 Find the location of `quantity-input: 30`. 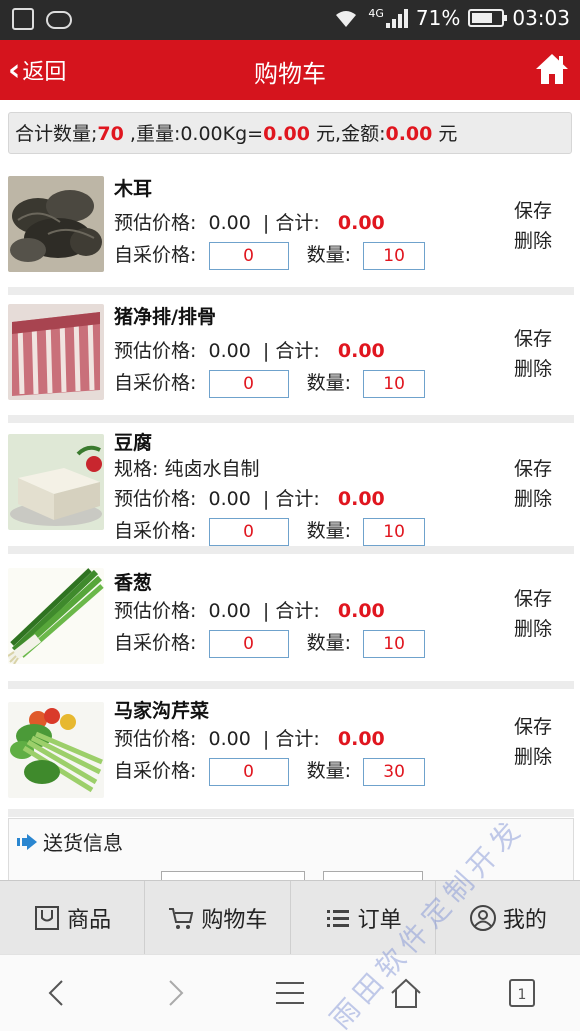

quantity-input: 30 is located at coordinates (394, 771).